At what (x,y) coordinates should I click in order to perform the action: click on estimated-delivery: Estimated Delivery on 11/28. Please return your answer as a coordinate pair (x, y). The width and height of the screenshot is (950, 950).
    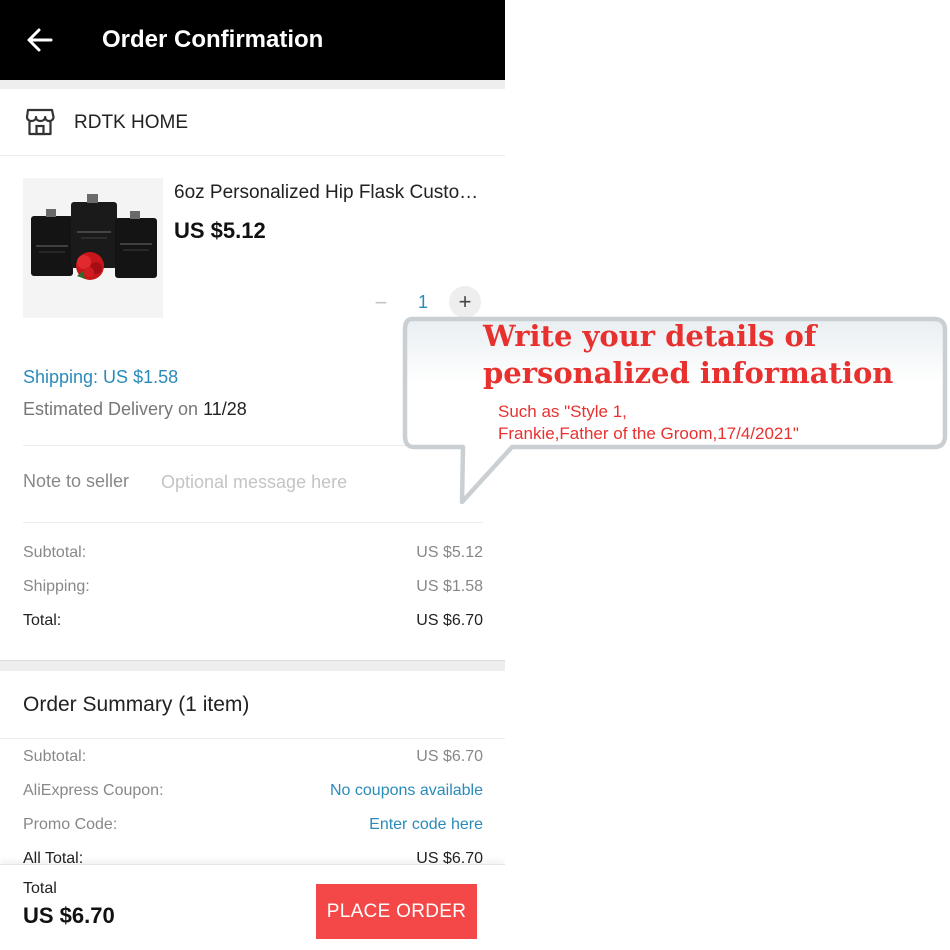
    Looking at the image, I should click on (135, 409).